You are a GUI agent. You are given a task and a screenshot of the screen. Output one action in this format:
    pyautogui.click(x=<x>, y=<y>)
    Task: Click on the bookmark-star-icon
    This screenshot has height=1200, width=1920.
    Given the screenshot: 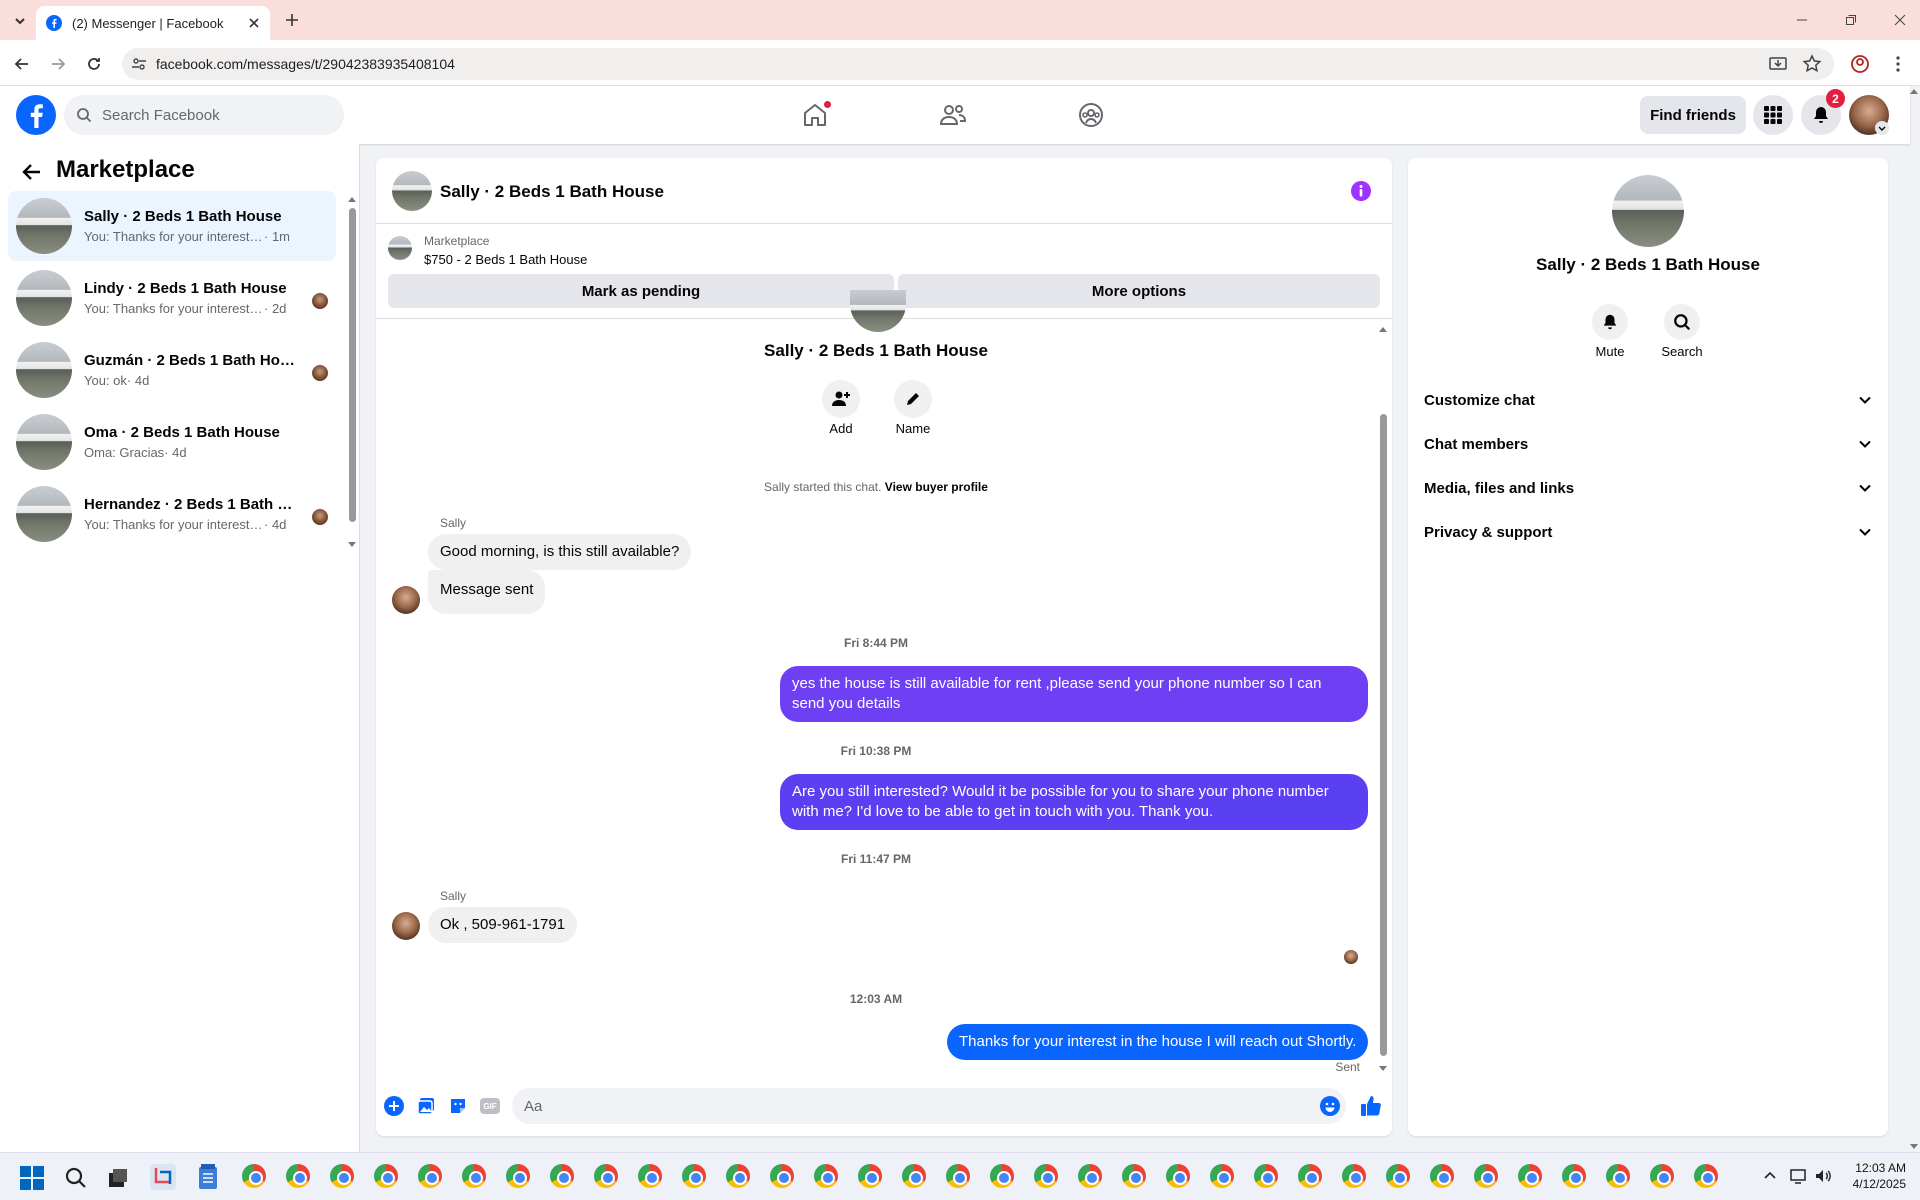 What is the action you would take?
    pyautogui.click(x=1812, y=64)
    